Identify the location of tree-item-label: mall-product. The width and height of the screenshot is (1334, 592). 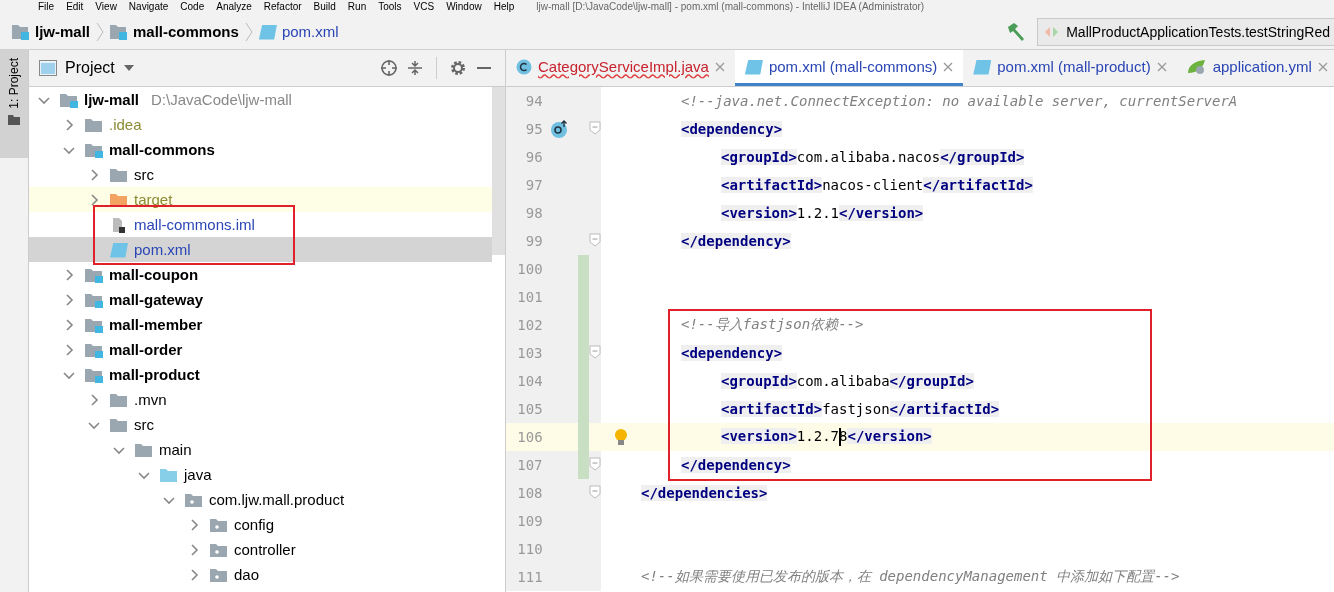
(154, 374).